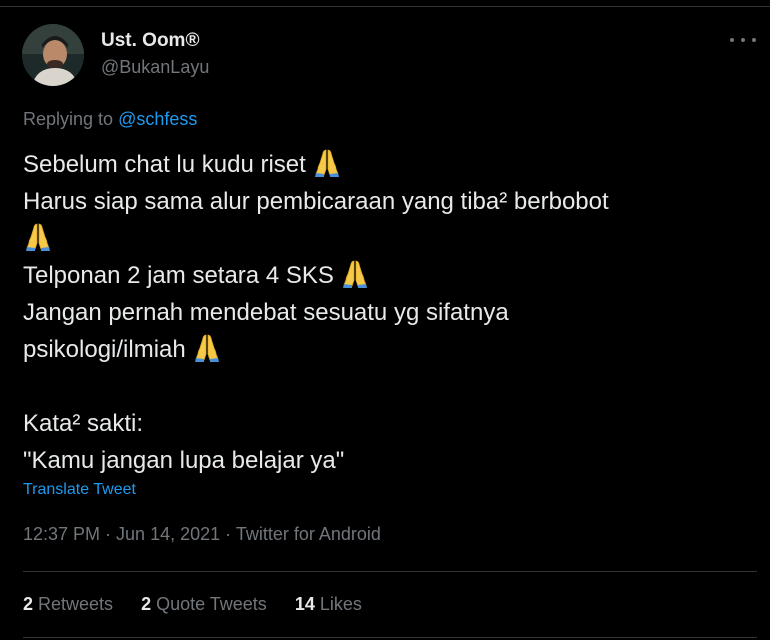  Describe the element at coordinates (390, 571) in the screenshot. I see `stats-top-divider` at that location.